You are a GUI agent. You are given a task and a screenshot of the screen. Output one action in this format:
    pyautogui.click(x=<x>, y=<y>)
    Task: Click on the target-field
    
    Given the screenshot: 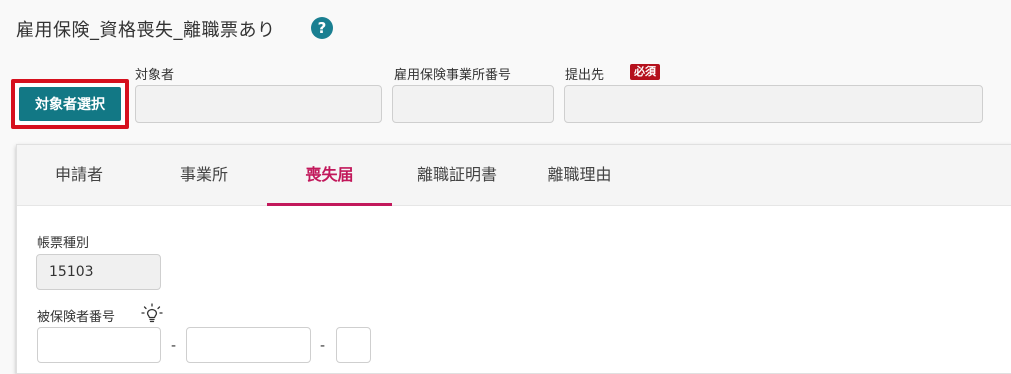 What is the action you would take?
    pyautogui.click(x=258, y=104)
    